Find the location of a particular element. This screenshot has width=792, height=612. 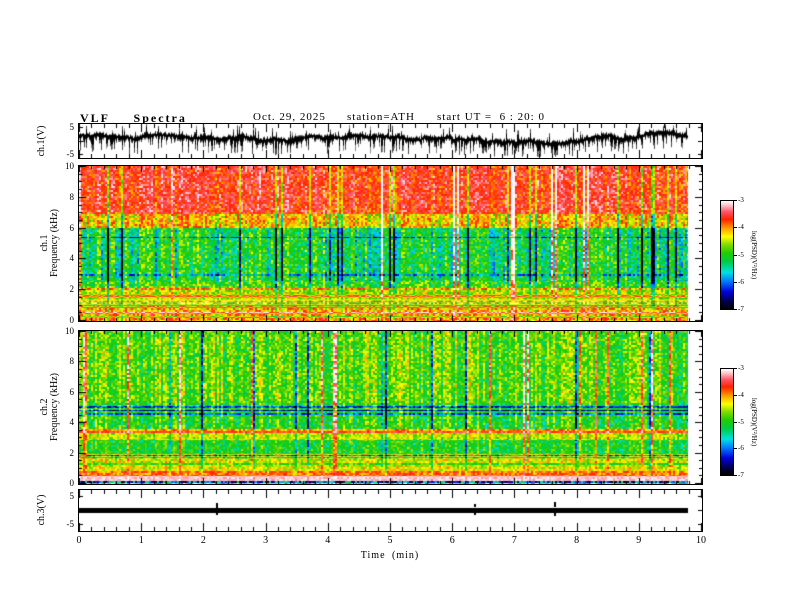

ch3-waveform-canvas is located at coordinates (390, 510).